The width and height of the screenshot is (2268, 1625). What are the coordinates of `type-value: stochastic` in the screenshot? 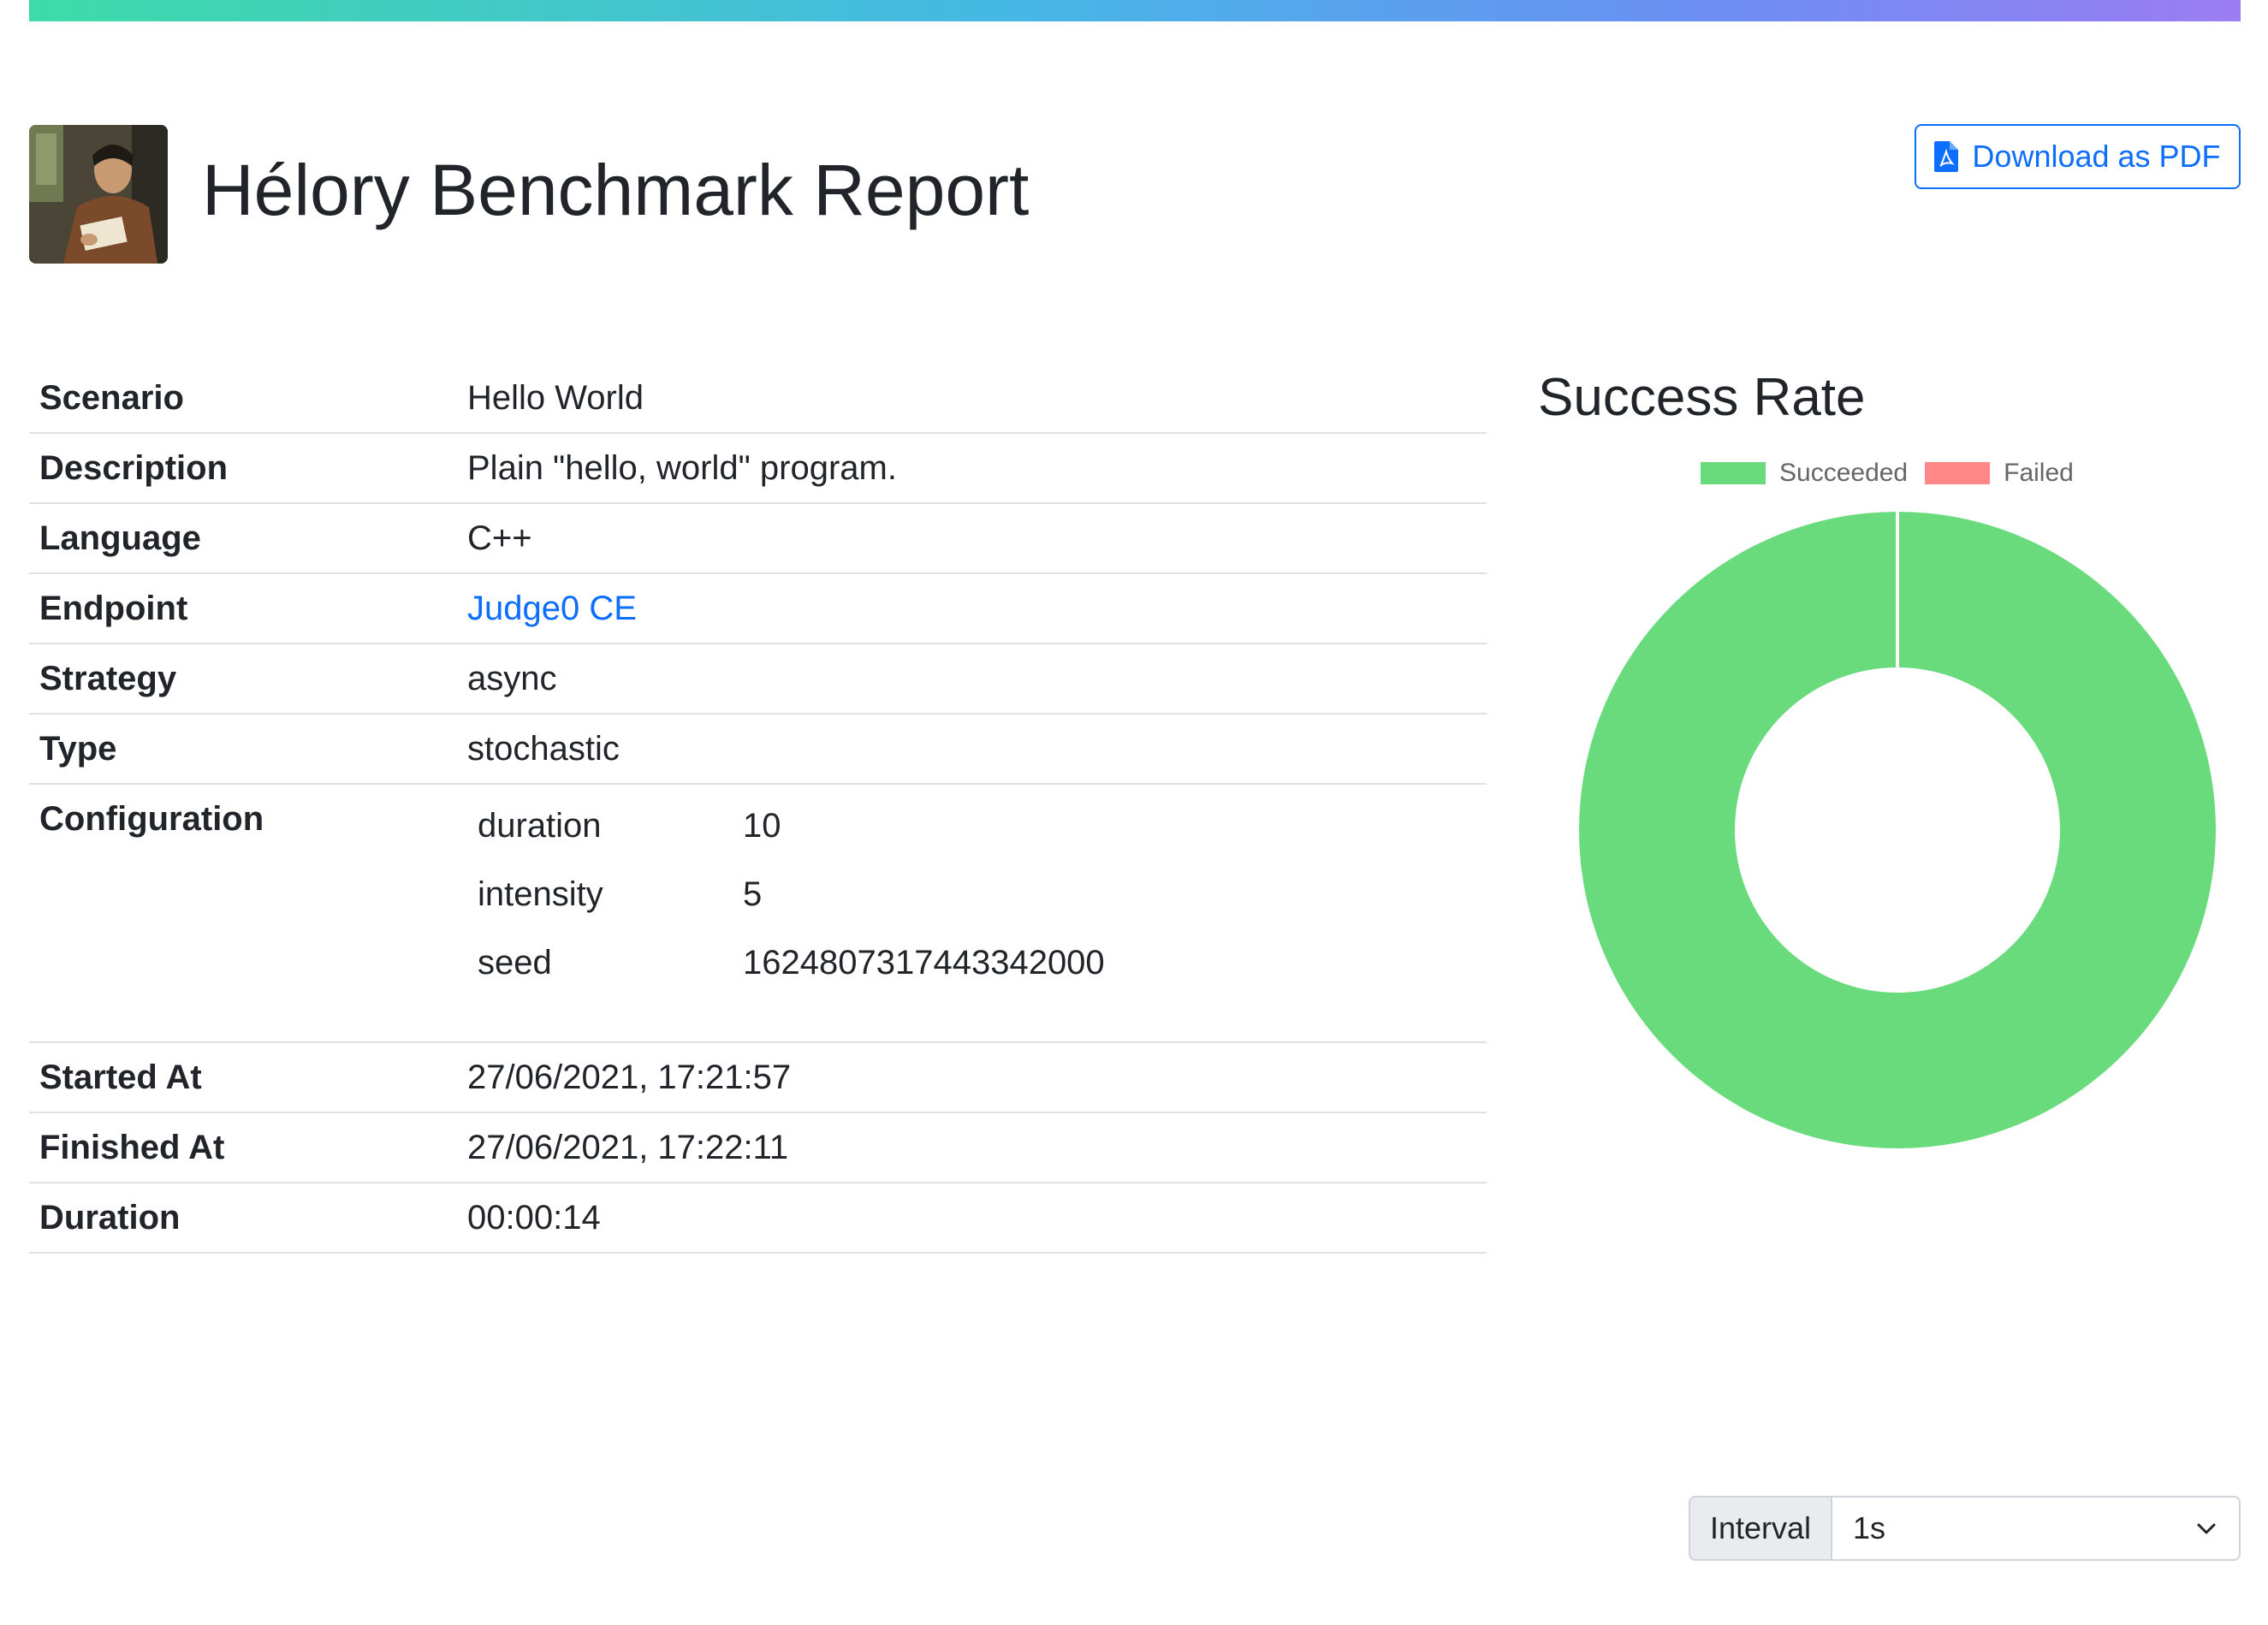 It's located at (543, 749).